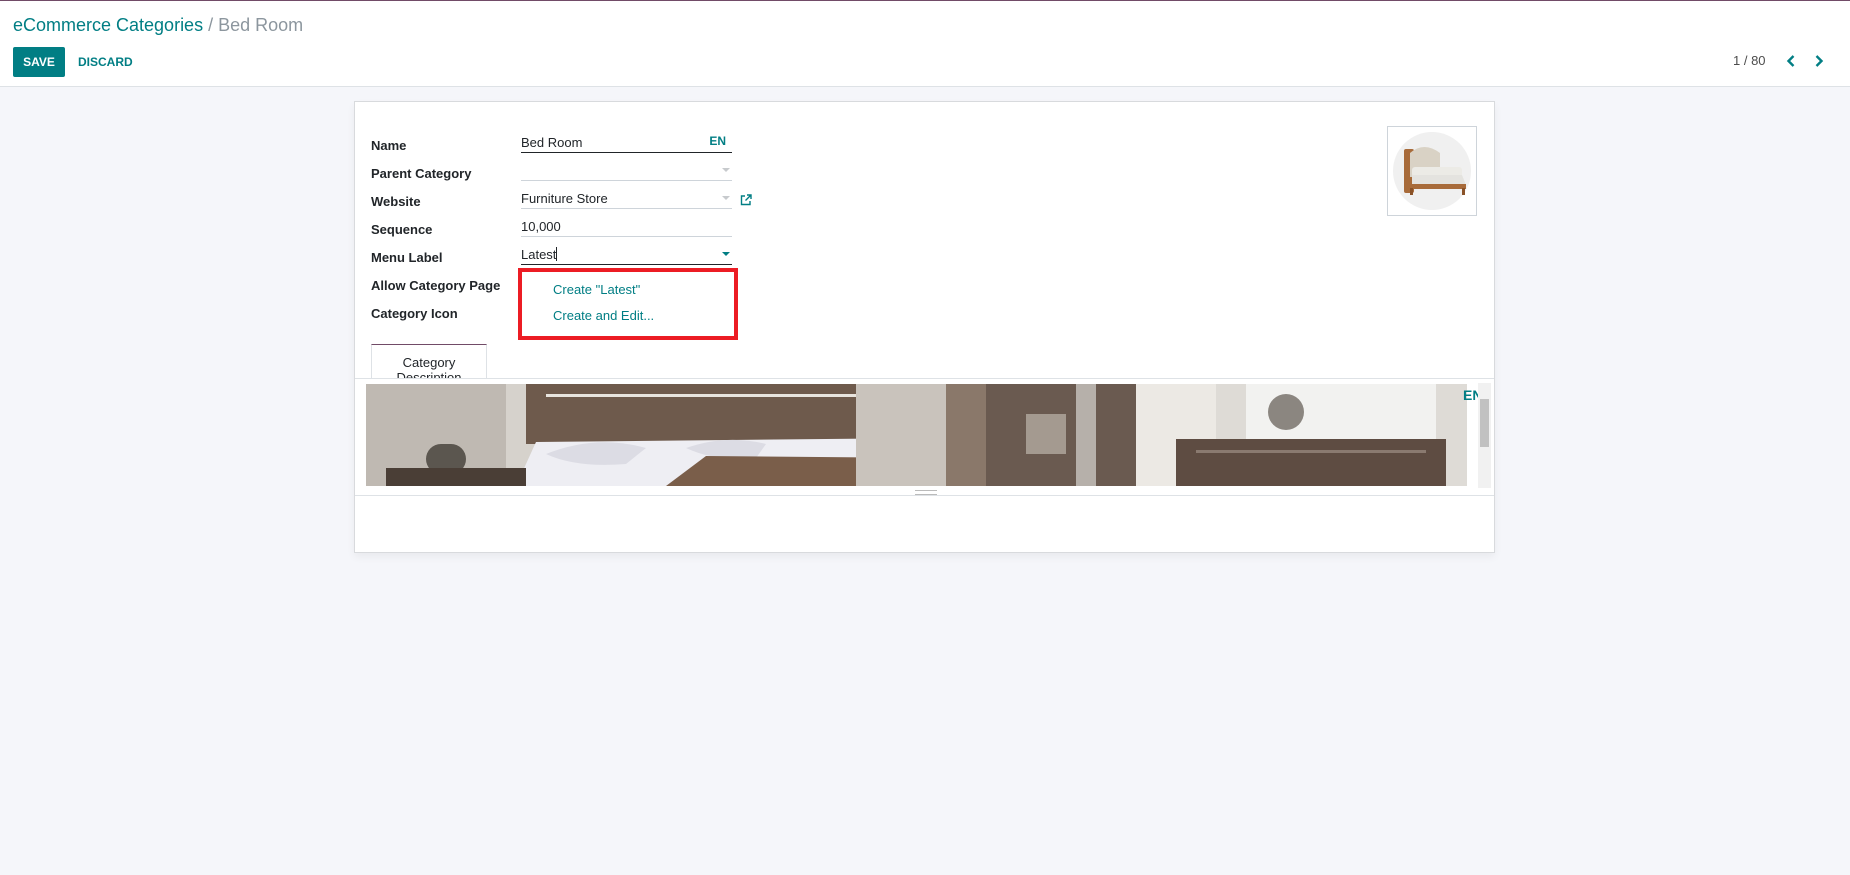 The width and height of the screenshot is (1850, 875). What do you see at coordinates (924, 364) in the screenshot?
I see `notebook-tabs: Category Description` at bounding box center [924, 364].